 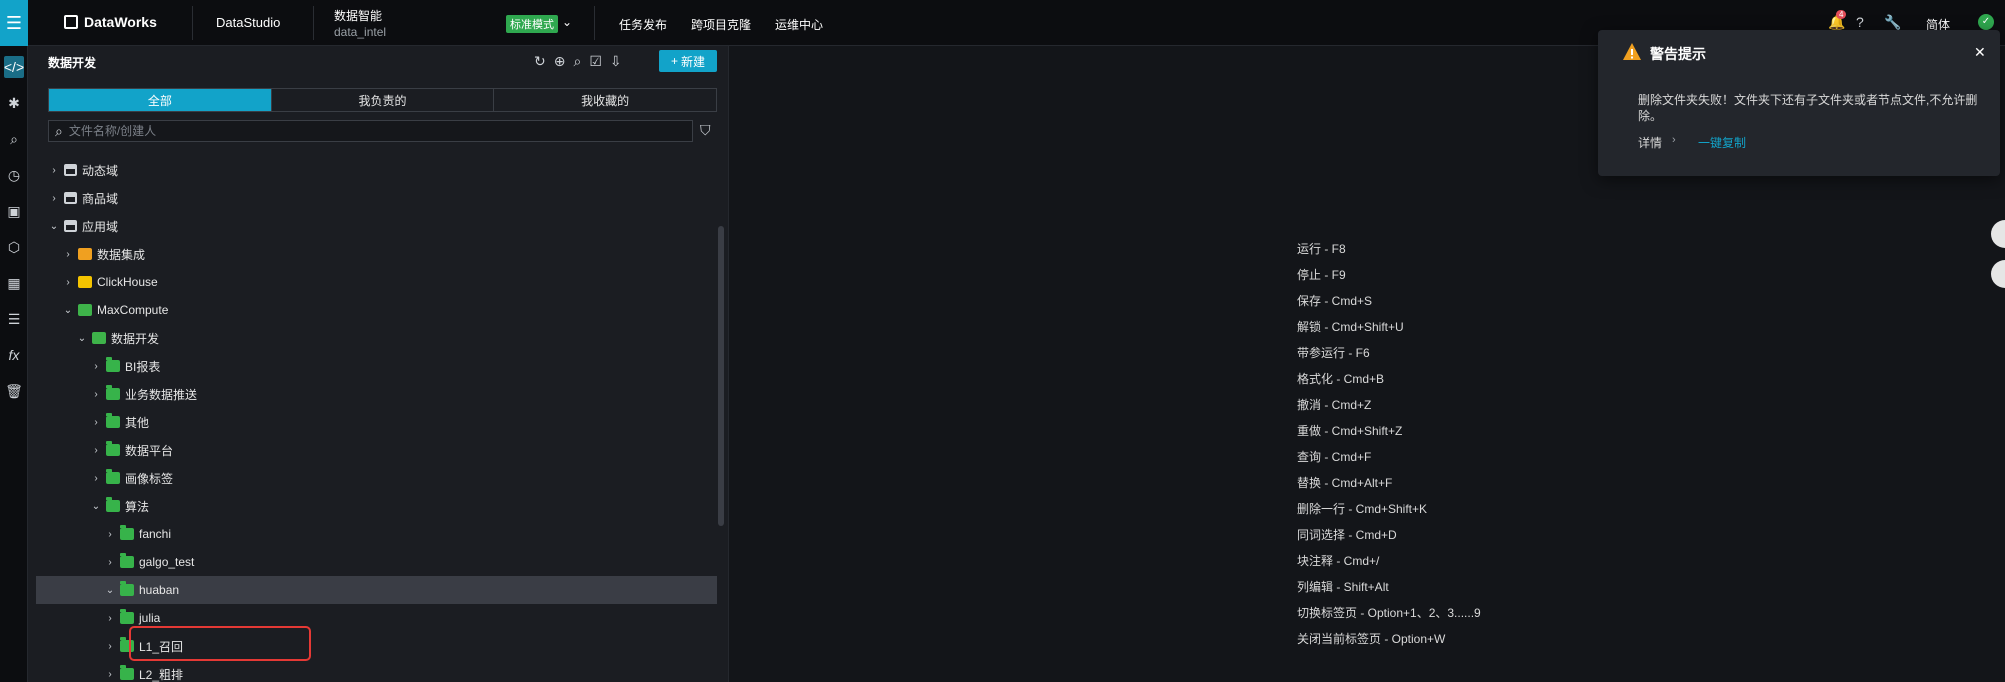 I want to click on workspace-id: data_intel, so click(x=360, y=32).